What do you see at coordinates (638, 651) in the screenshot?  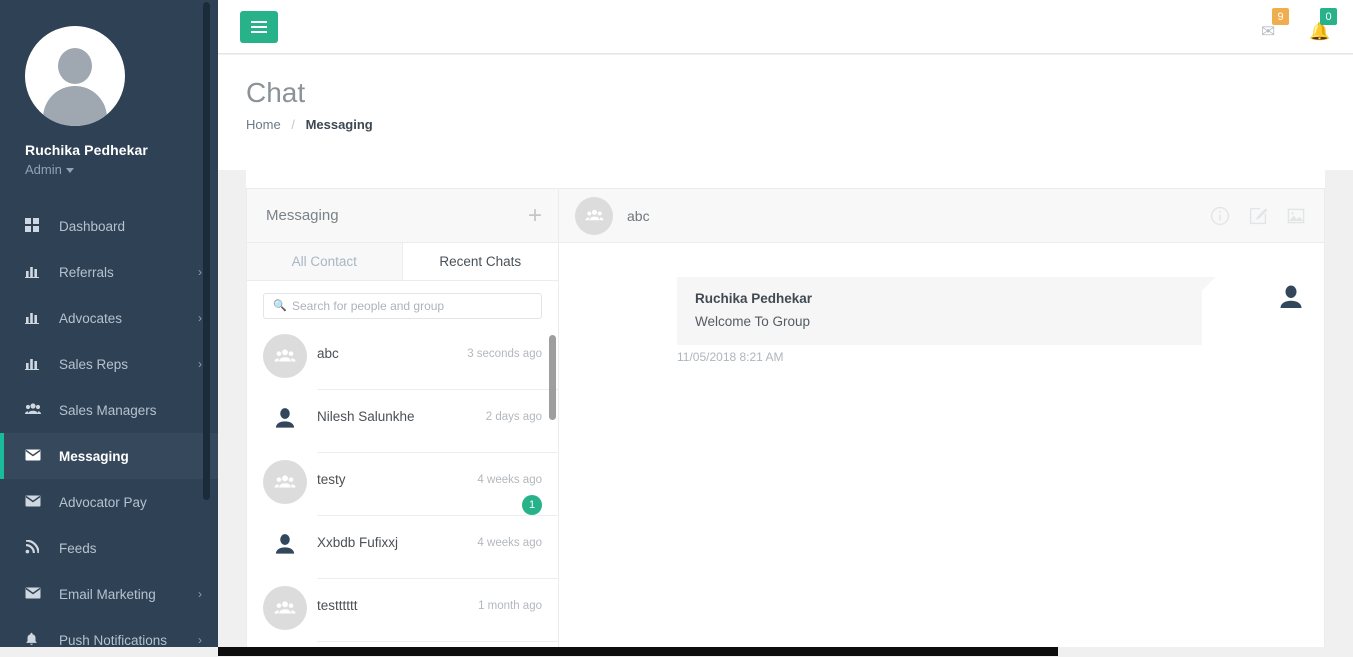 I see `page-horizontal-scrollbar-thumb` at bounding box center [638, 651].